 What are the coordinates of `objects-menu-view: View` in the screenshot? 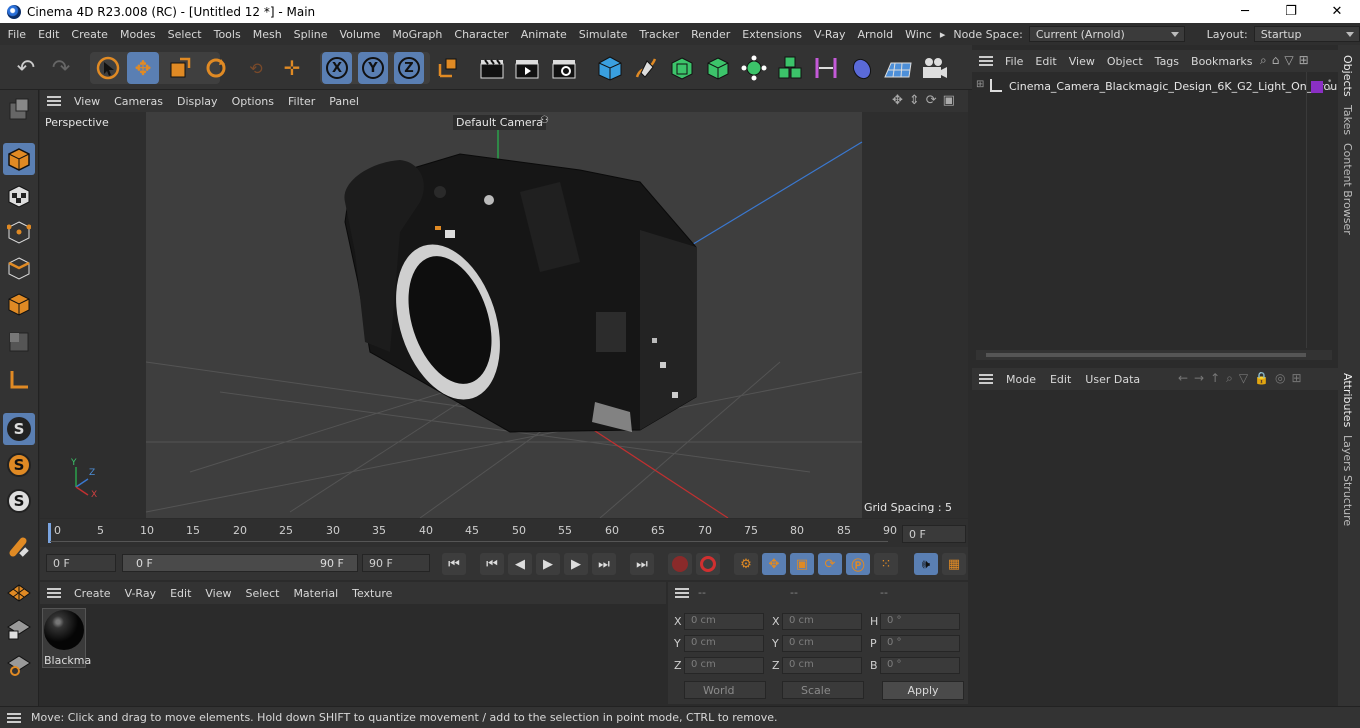 It's located at (1082, 61).